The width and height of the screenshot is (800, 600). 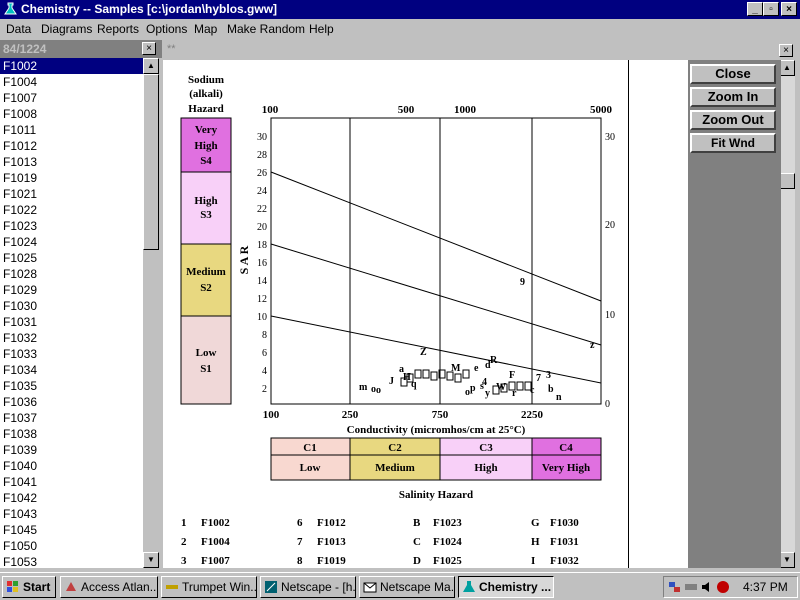 I want to click on network-icon, so click(x=675, y=587).